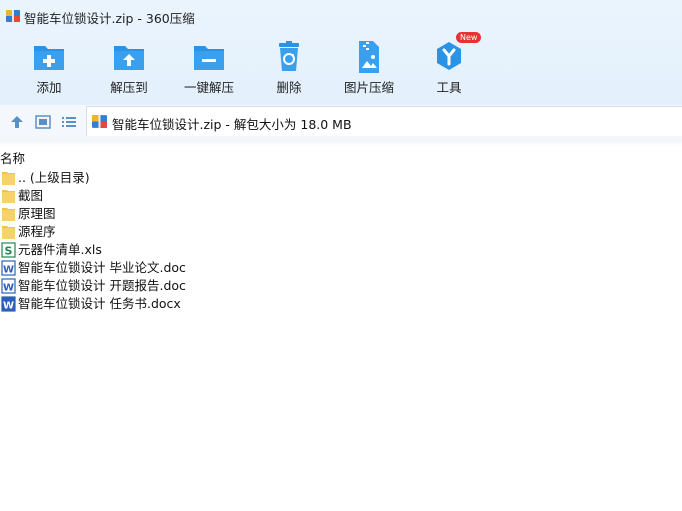 The image size is (682, 511). What do you see at coordinates (289, 87) in the screenshot?
I see `delete-label: 删除` at bounding box center [289, 87].